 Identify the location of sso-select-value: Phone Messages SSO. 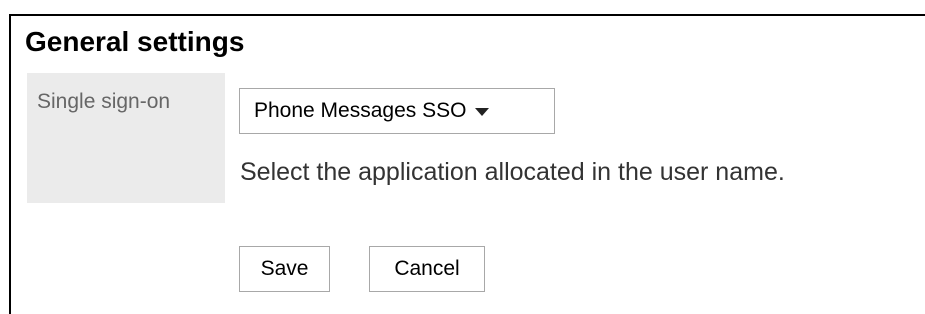
(360, 110).